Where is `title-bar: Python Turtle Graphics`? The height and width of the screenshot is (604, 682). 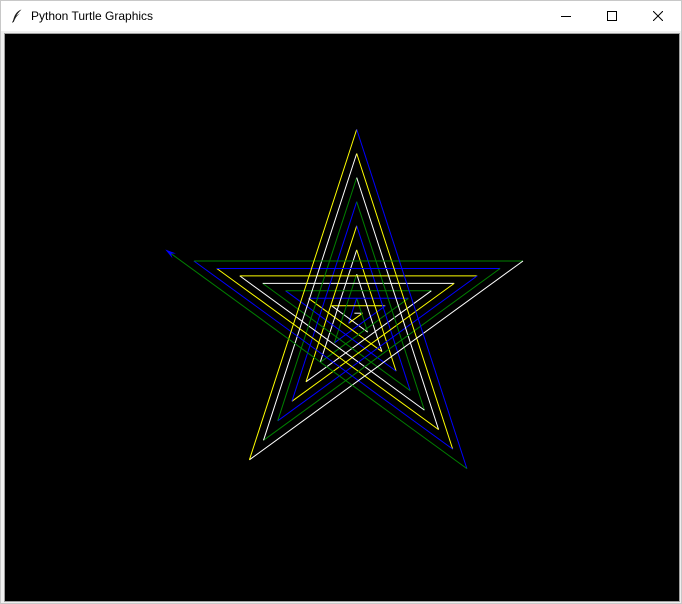
title-bar: Python Turtle Graphics is located at coordinates (341, 16).